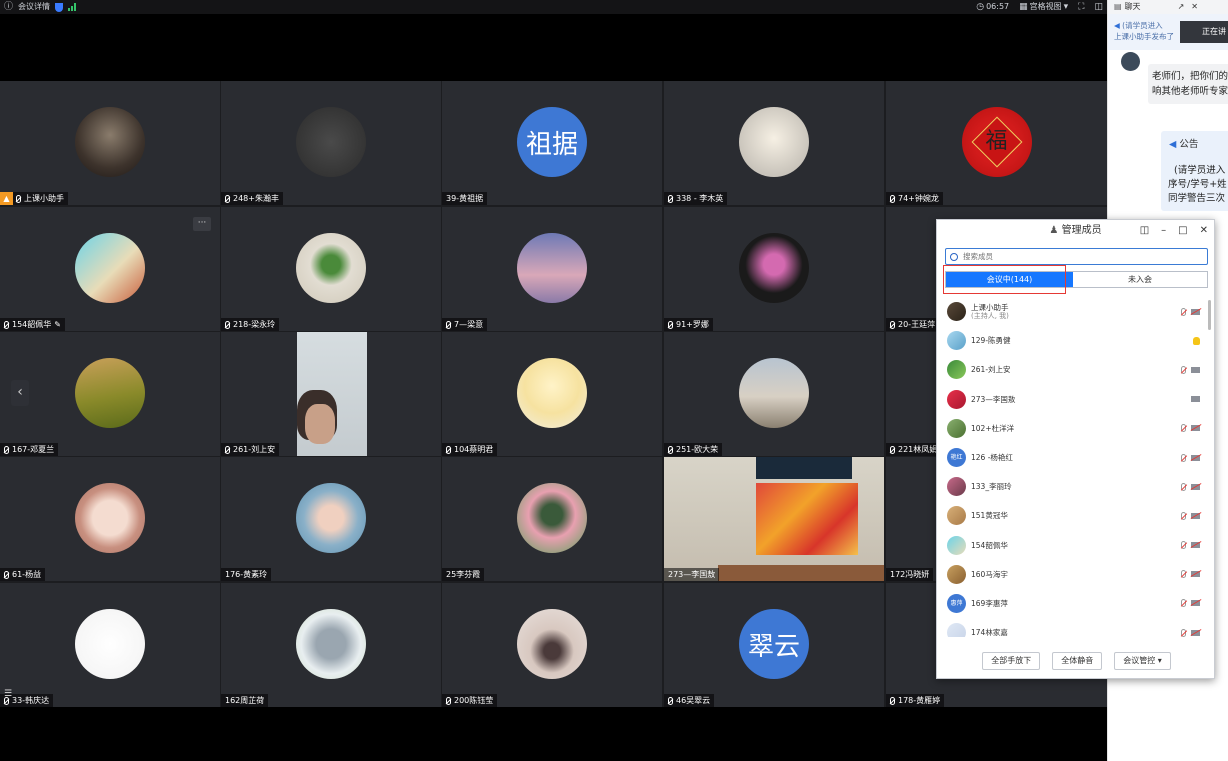 The image size is (1228, 761). Describe the element at coordinates (1076, 457) in the screenshot. I see `member-row: 艳红 126 -杨艳红` at that location.